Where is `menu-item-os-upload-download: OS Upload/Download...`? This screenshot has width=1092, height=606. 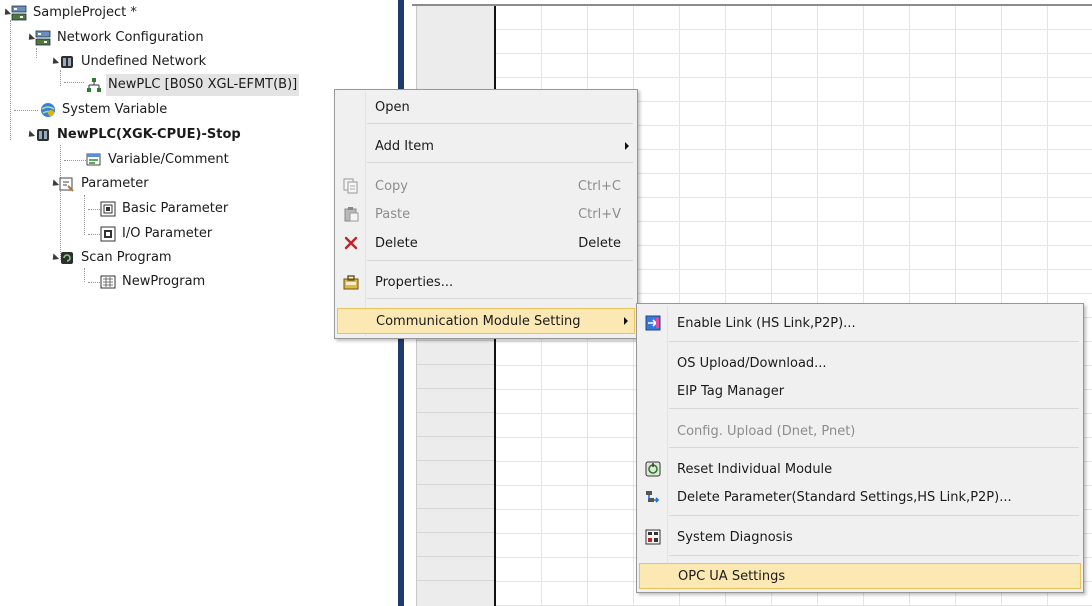
menu-item-os-upload-download: OS Upload/Download... is located at coordinates (860, 363).